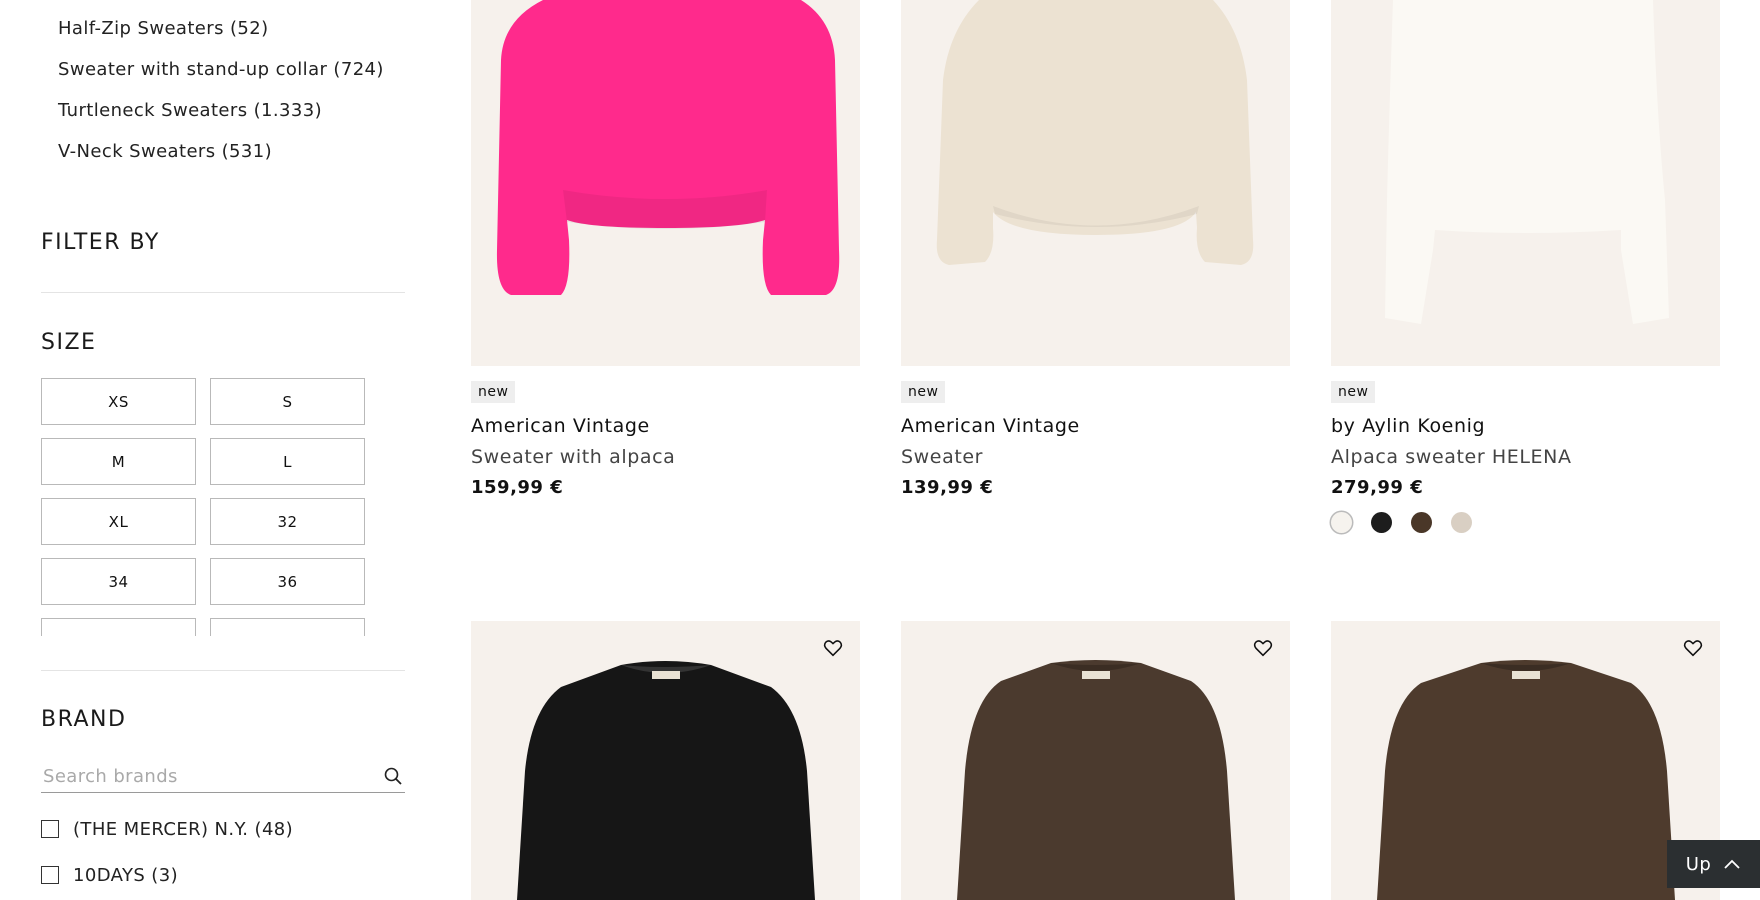 Image resolution: width=1760 pixels, height=900 pixels. Describe the element at coordinates (118, 461) in the screenshot. I see `size-option-m: M` at that location.